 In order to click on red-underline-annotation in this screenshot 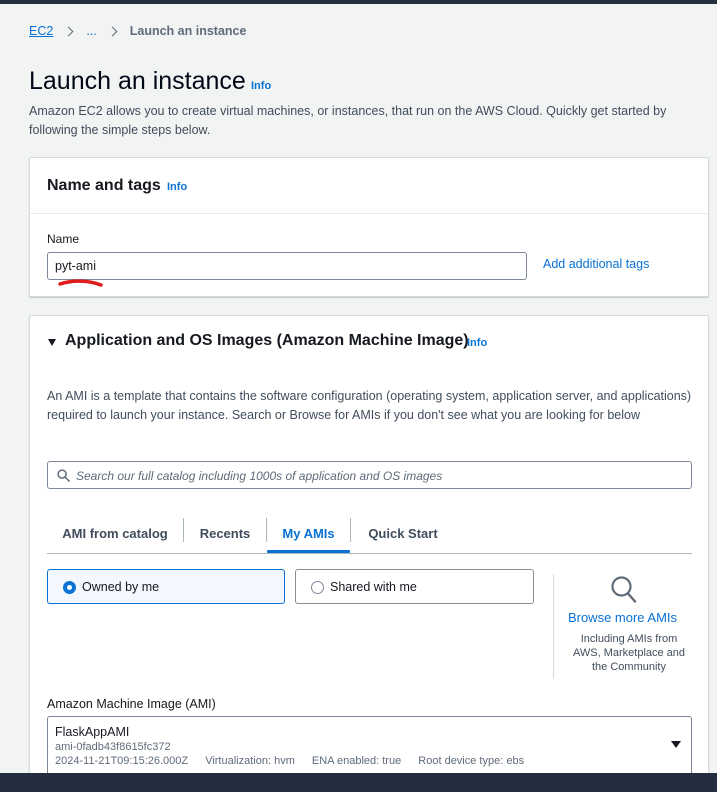, I will do `click(80, 283)`.